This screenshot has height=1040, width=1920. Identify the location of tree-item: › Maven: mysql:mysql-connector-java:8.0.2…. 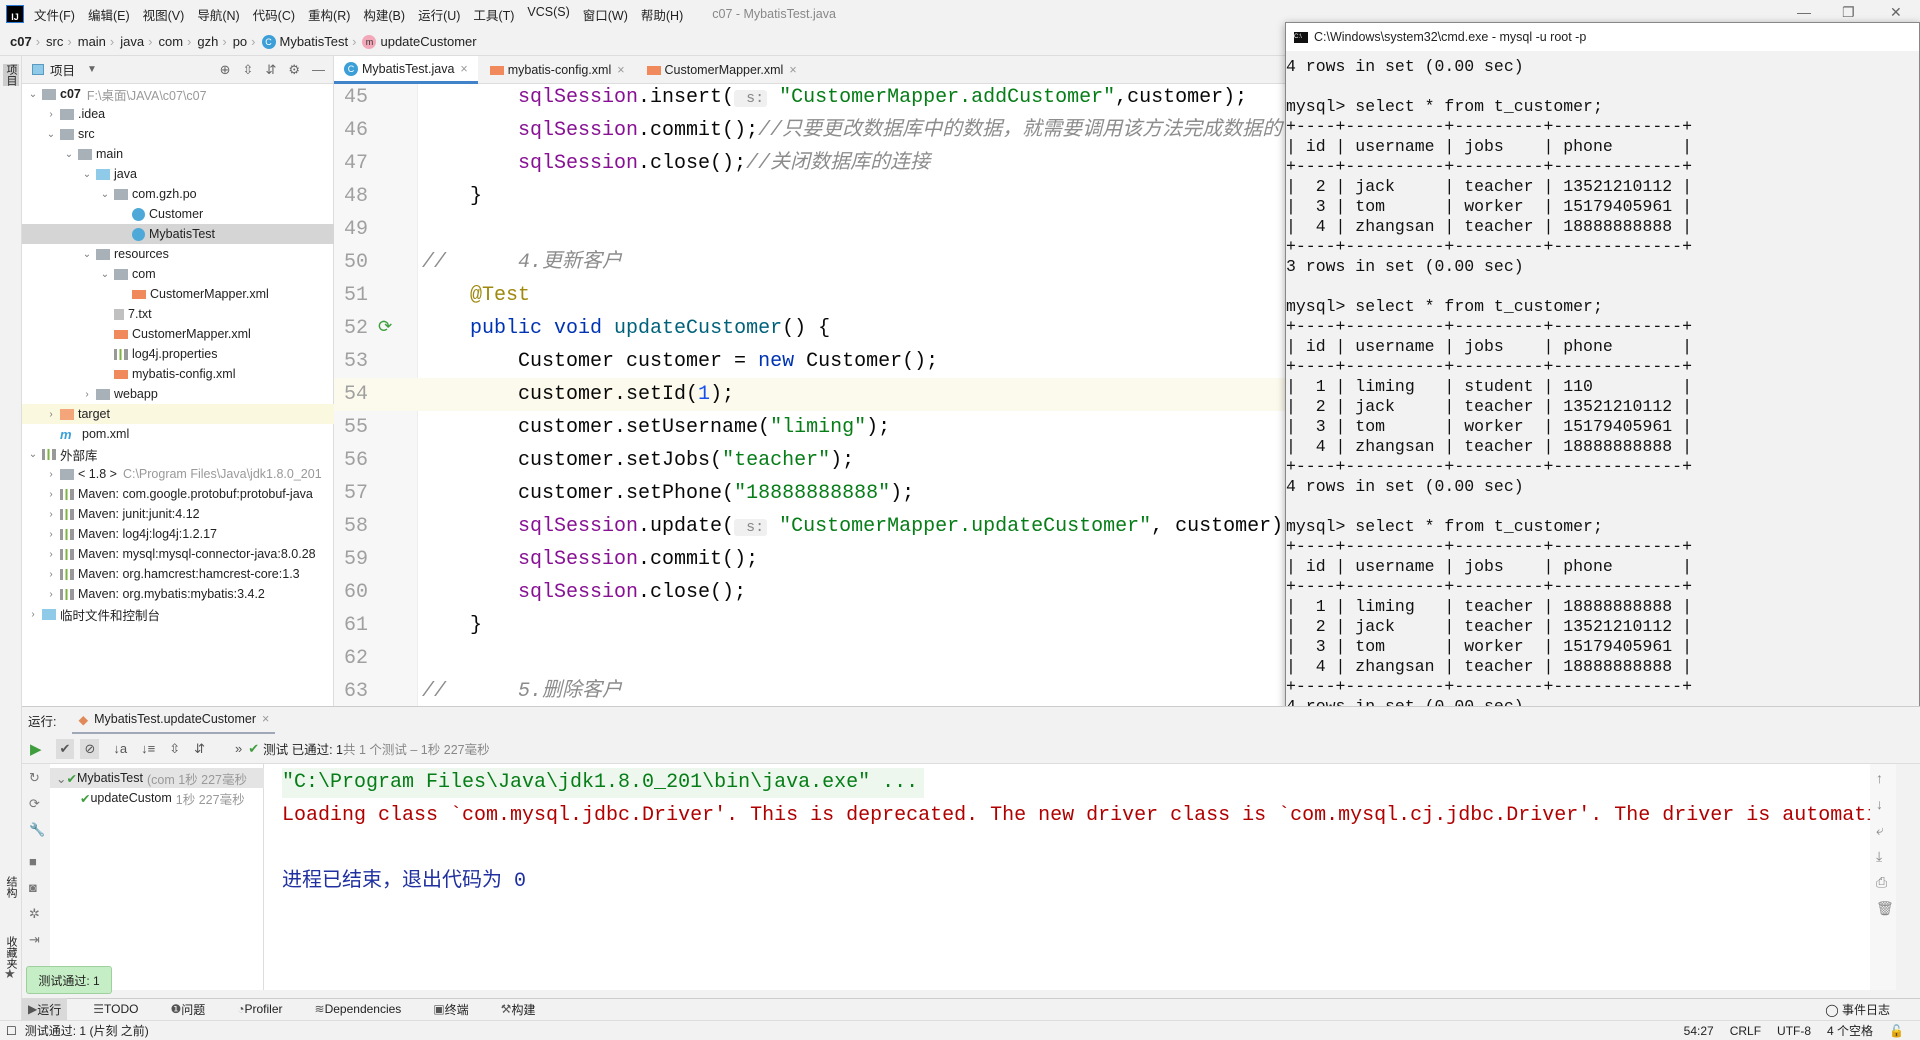
(178, 554).